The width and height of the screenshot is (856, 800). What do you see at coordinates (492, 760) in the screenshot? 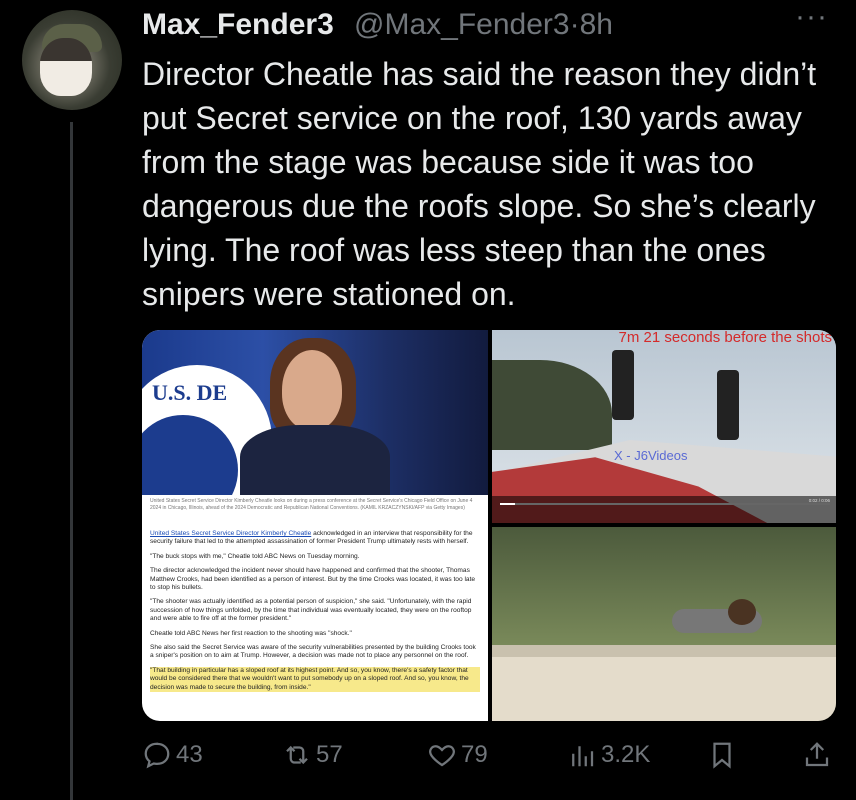
I see `action-bar: 43 57 79 3.2K` at bounding box center [492, 760].